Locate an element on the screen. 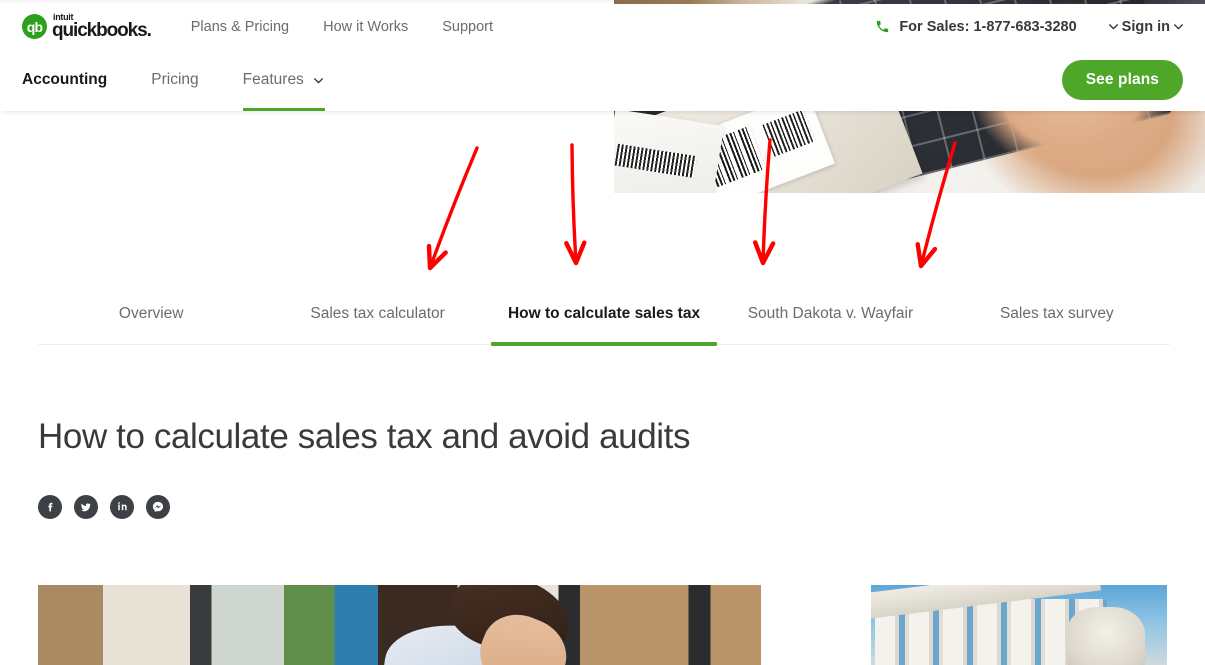  product-nav-label: Accounting is located at coordinates (65, 79).